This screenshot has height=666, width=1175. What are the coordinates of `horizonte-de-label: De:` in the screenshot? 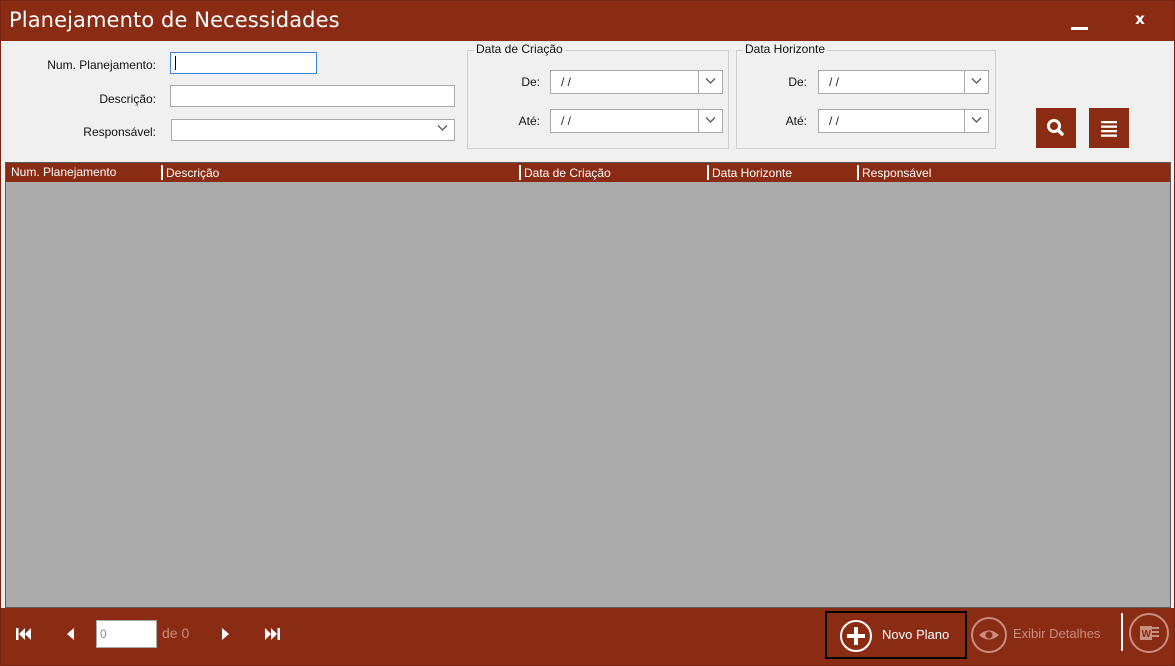 It's located at (797, 82).